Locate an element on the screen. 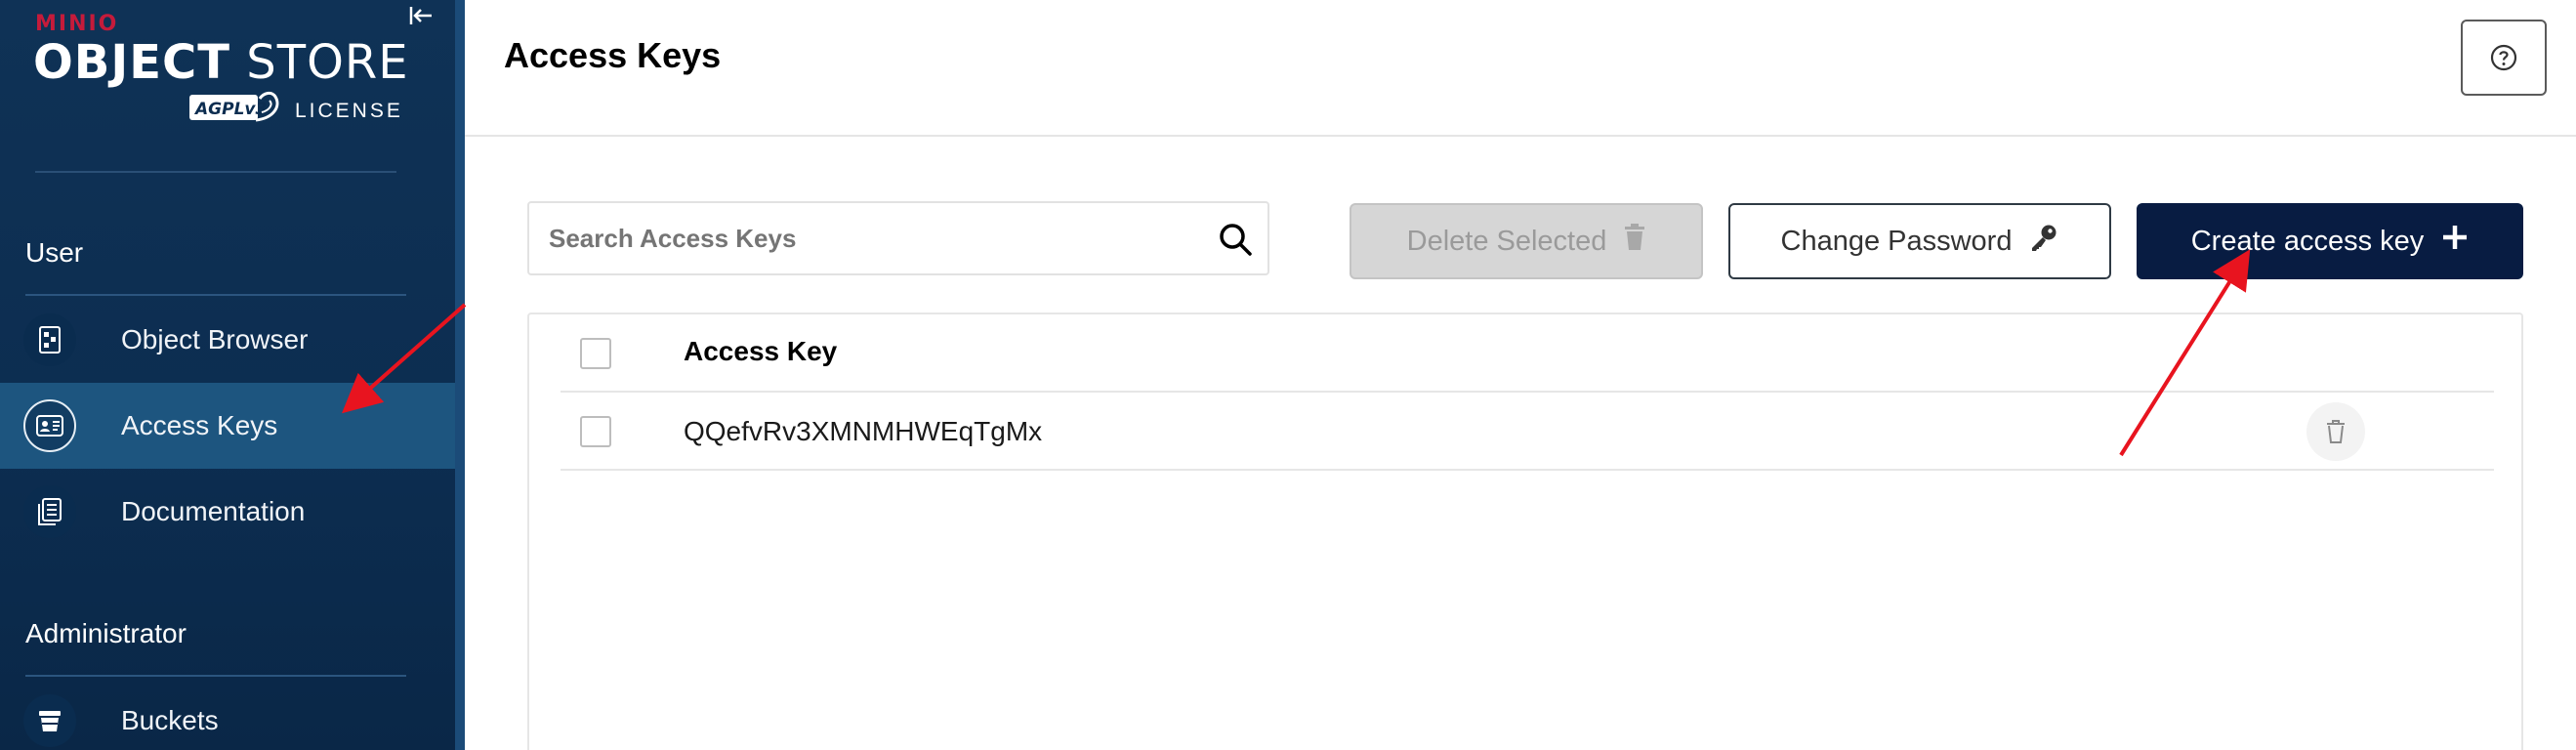 This screenshot has height=750, width=2576. documentation-icon is located at coordinates (49, 512).